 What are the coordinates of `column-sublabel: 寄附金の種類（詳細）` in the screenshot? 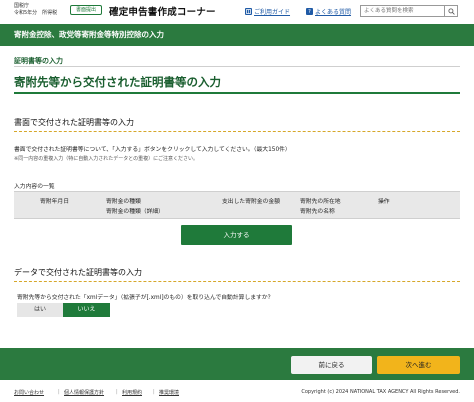 It's located at (135, 212).